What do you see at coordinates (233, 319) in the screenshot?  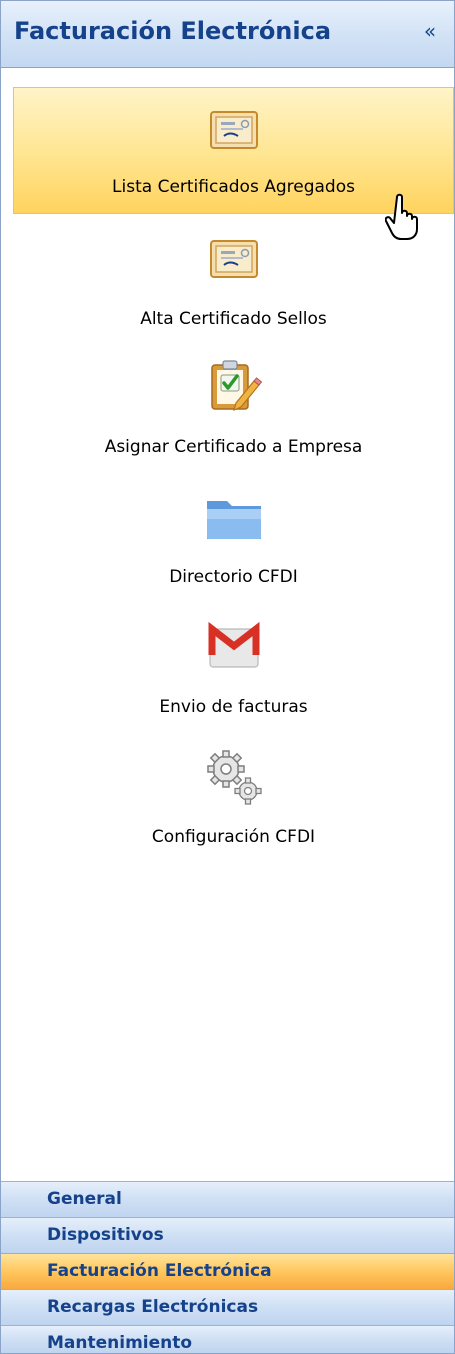 I see `menu-item-label: Alta Certificado Sellos` at bounding box center [233, 319].